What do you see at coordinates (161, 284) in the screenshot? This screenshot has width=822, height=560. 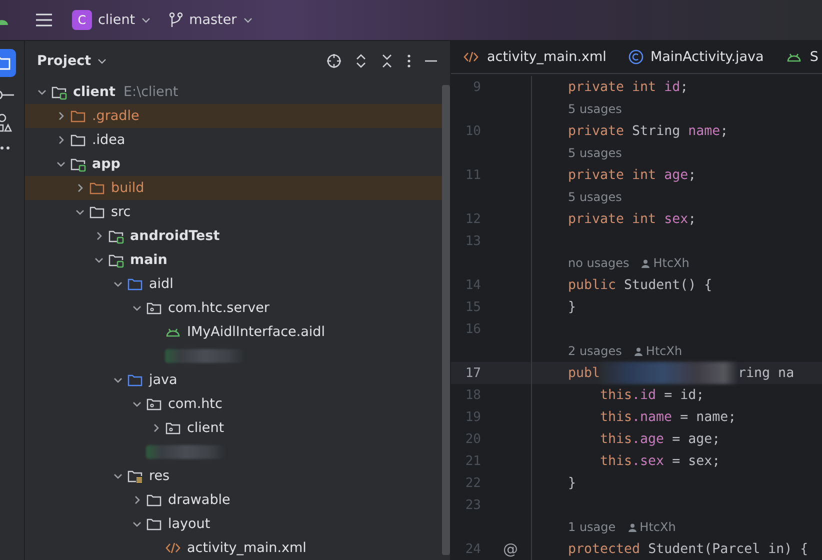 I see `tree-item: aidl` at bounding box center [161, 284].